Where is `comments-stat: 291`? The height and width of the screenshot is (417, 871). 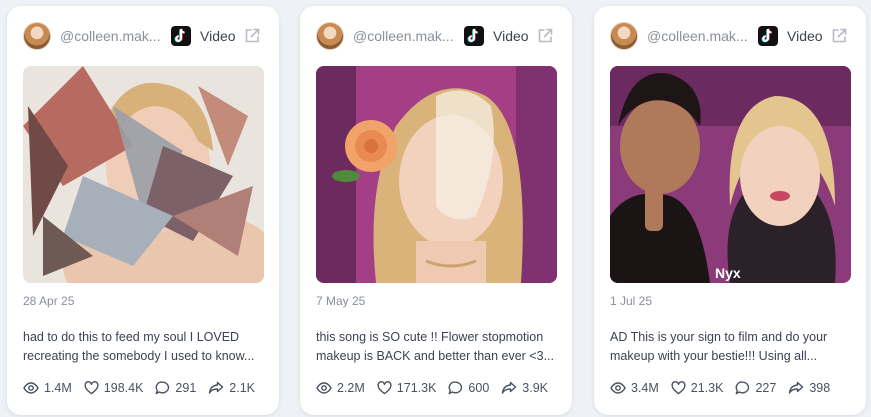 comments-stat: 291 is located at coordinates (175, 388).